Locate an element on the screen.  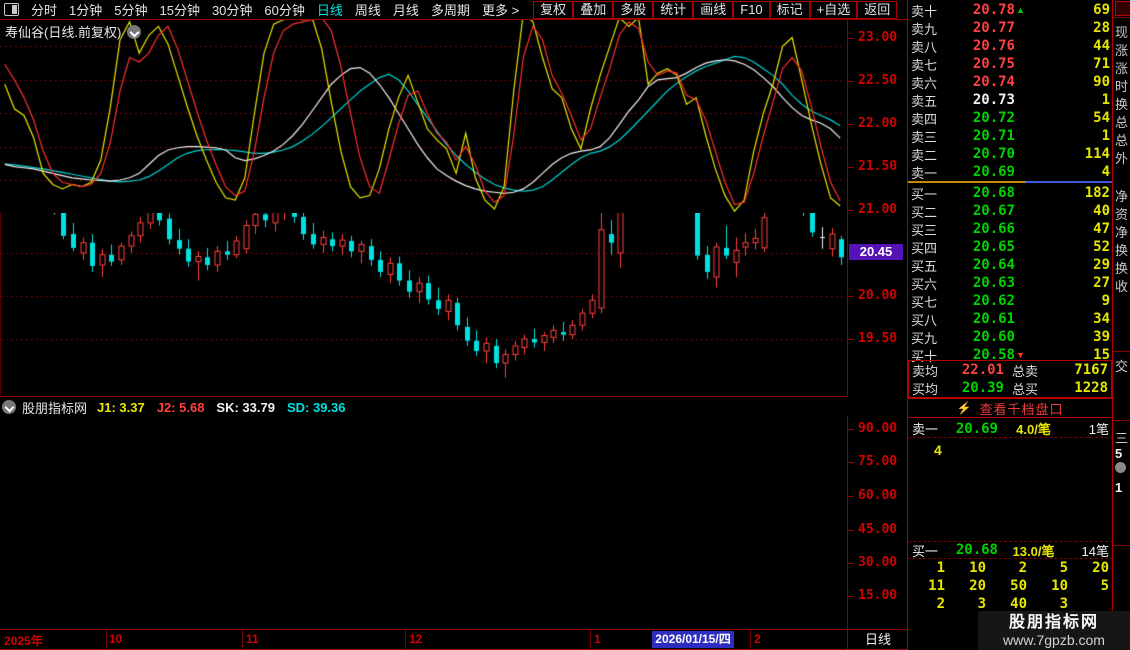
indicator-axis-label: 45.00 is located at coordinates (878, 529).